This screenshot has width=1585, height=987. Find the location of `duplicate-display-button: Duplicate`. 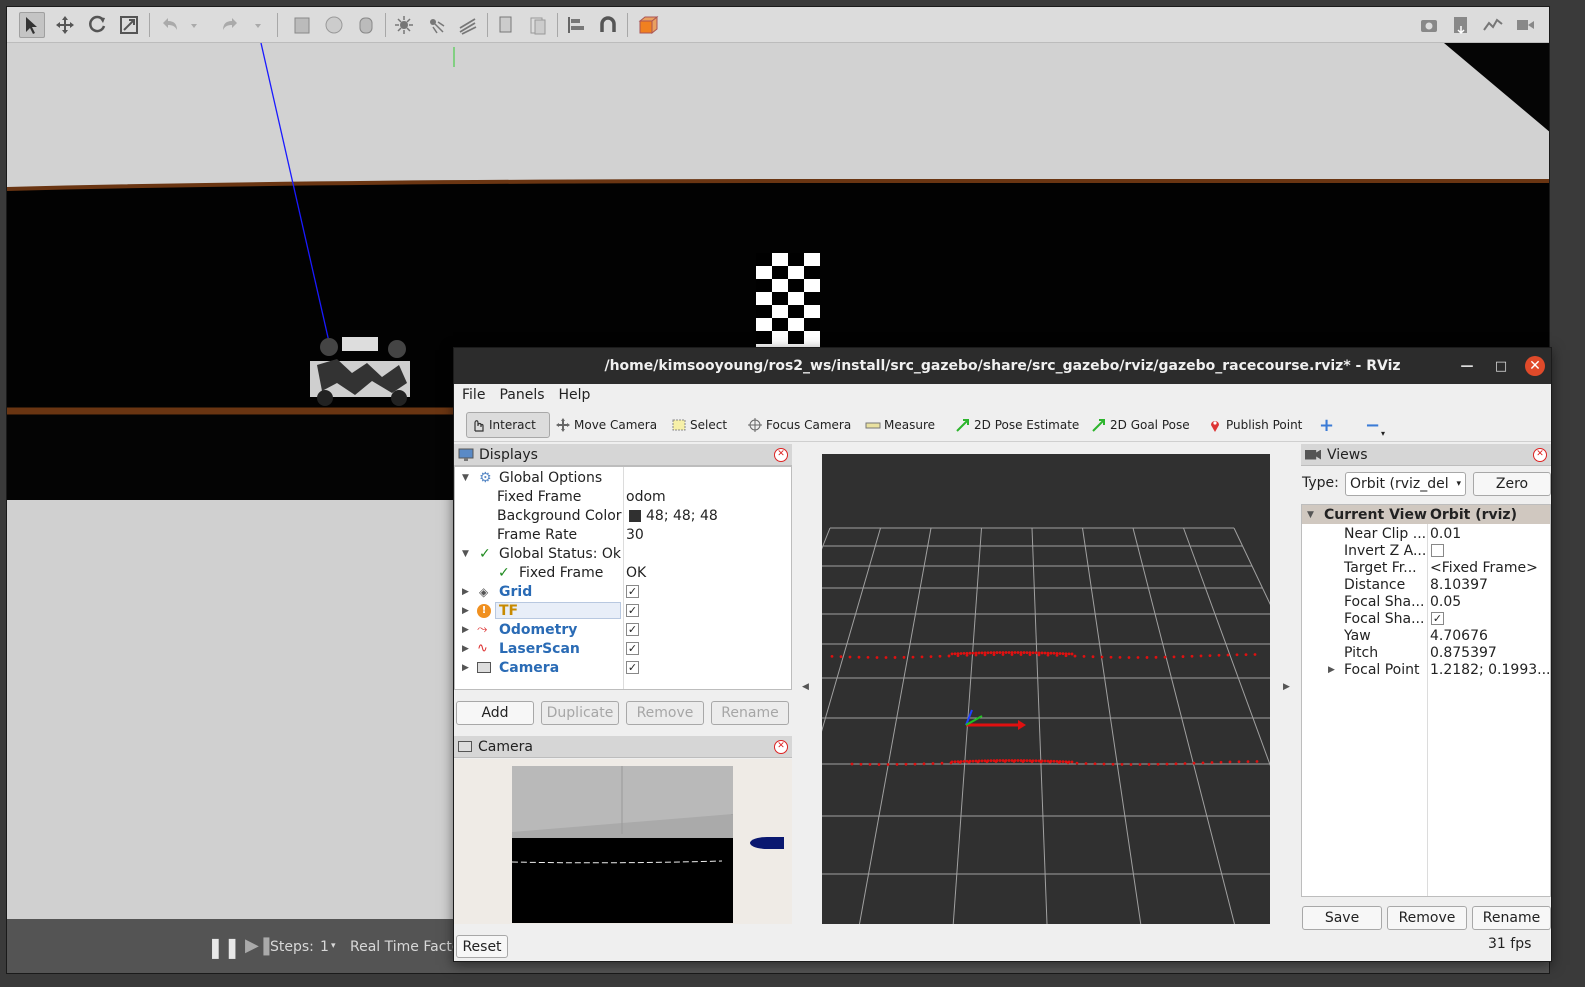

duplicate-display-button: Duplicate is located at coordinates (580, 713).